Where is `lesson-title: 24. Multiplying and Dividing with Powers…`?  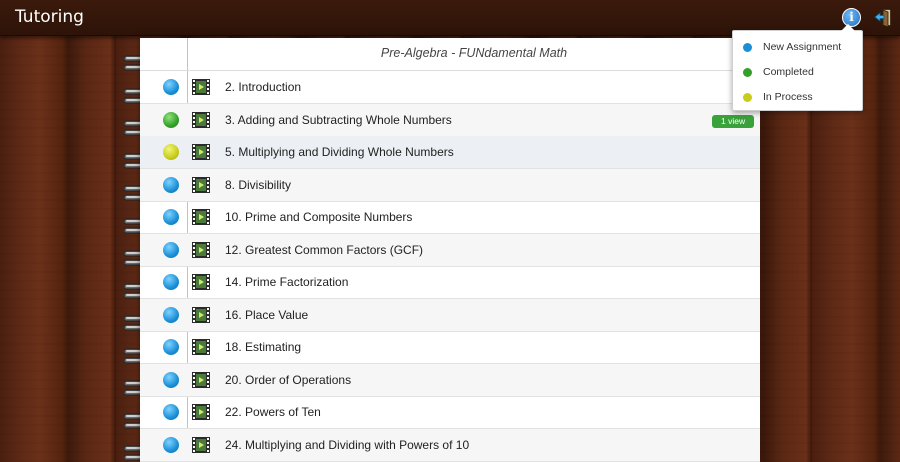
lesson-title: 24. Multiplying and Dividing with Powers… is located at coordinates (347, 445).